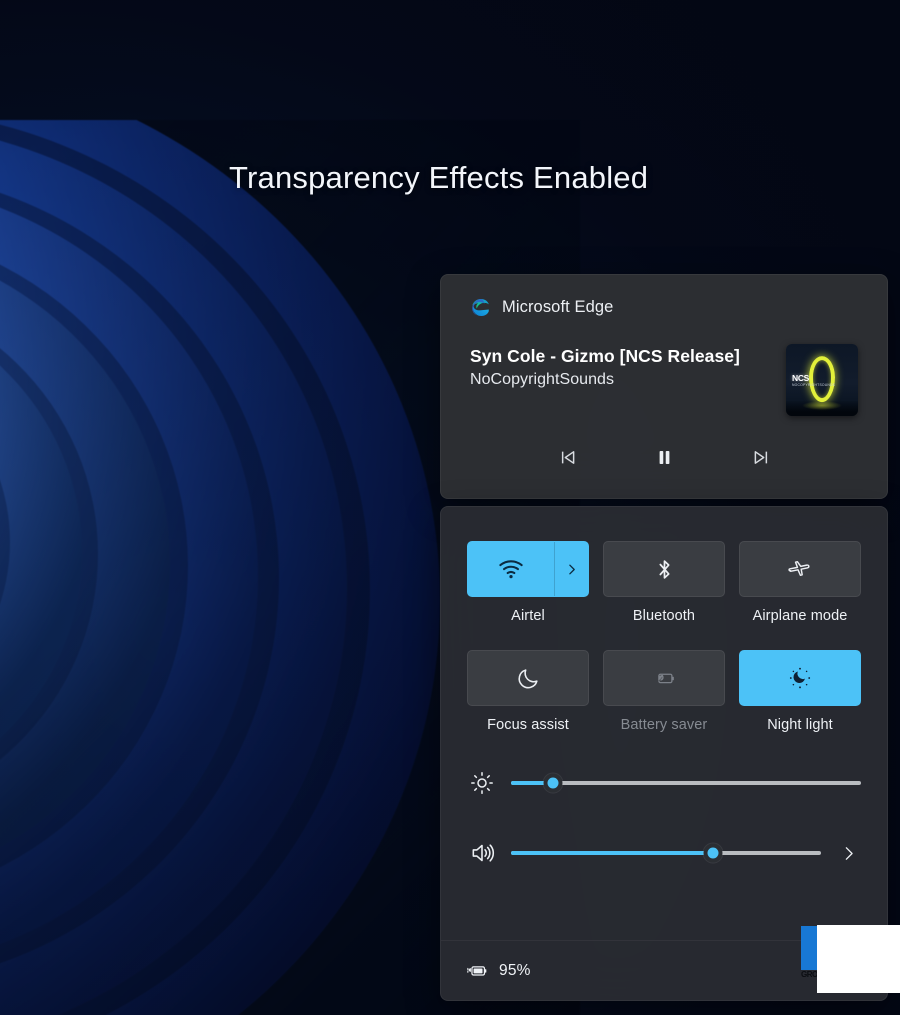 The width and height of the screenshot is (900, 1015). I want to click on wifi-icon, so click(511, 569).